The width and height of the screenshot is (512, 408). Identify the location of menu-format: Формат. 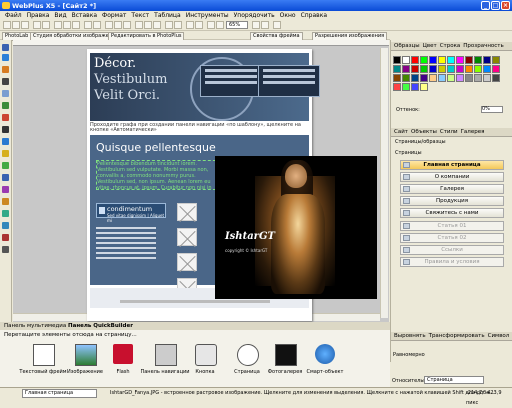
(114, 15).